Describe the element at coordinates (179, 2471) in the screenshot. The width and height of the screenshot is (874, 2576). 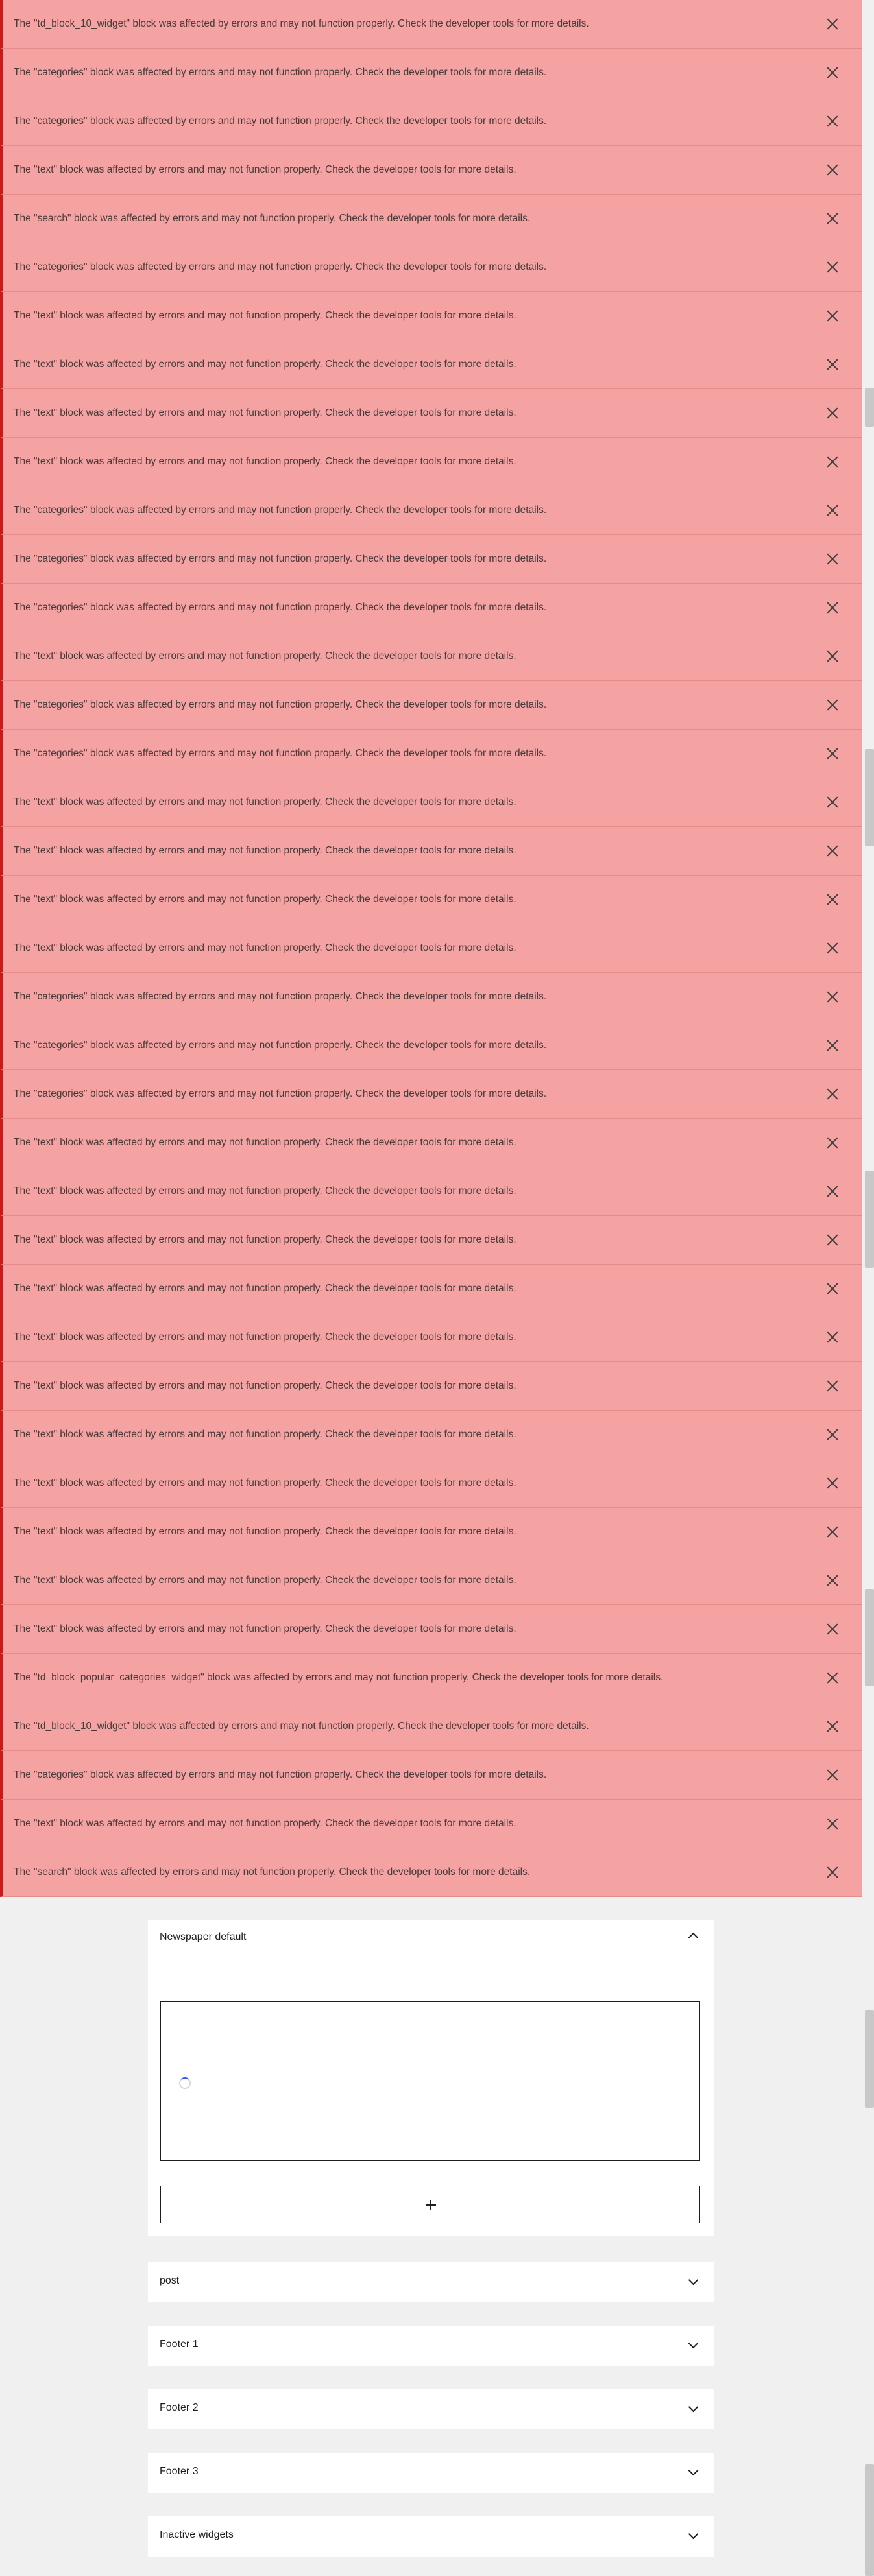
I see `widget-area-title: Footer 3` at that location.